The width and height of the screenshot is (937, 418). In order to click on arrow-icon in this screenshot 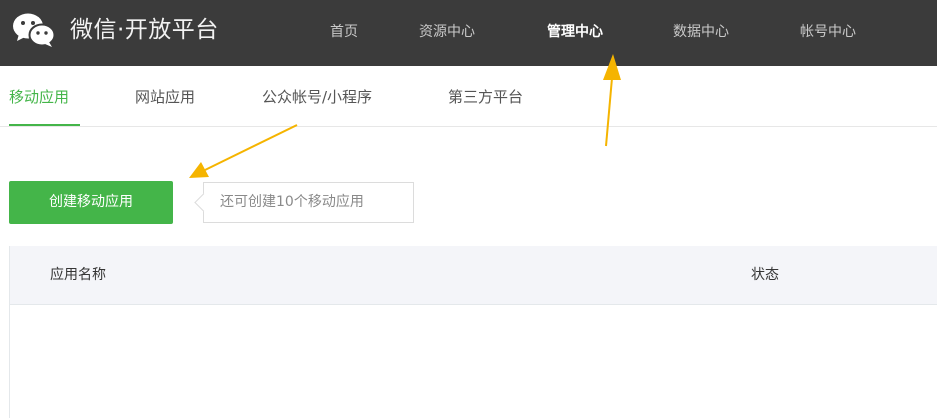, I will do `click(243, 151)`.